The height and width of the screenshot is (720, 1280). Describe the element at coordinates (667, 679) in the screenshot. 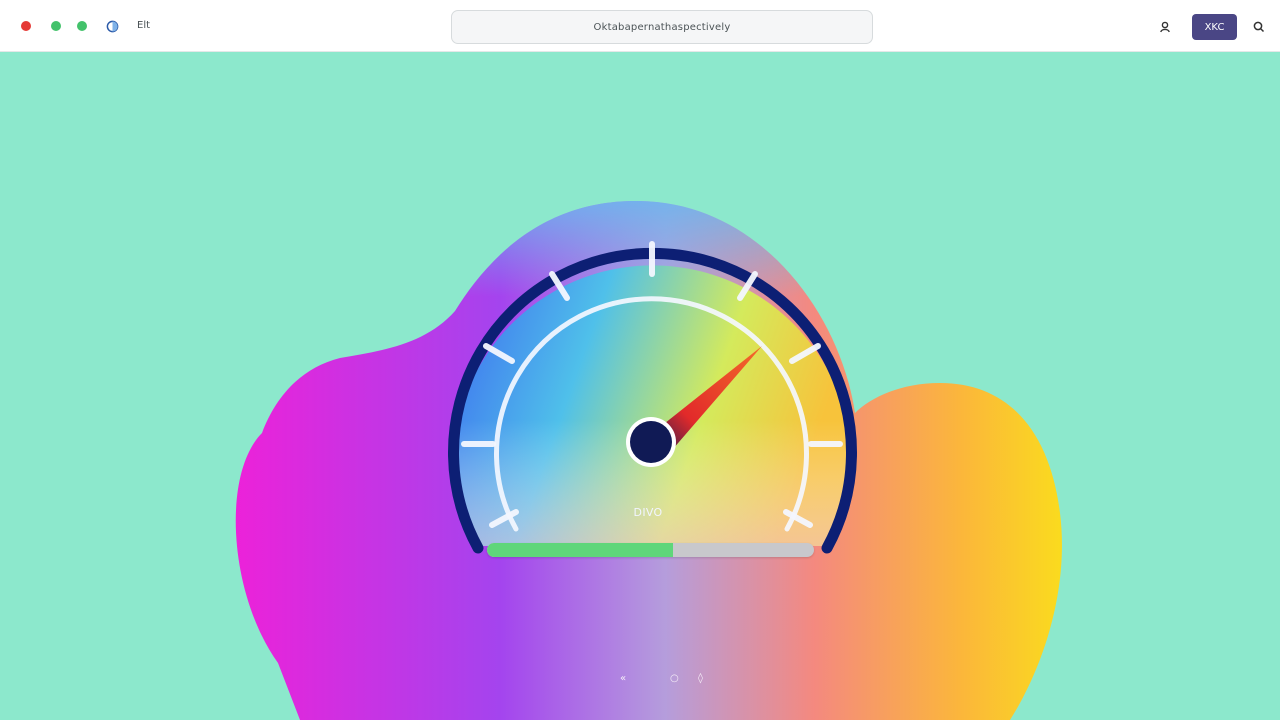

I see `bottom-controls: « ○ ◊` at that location.